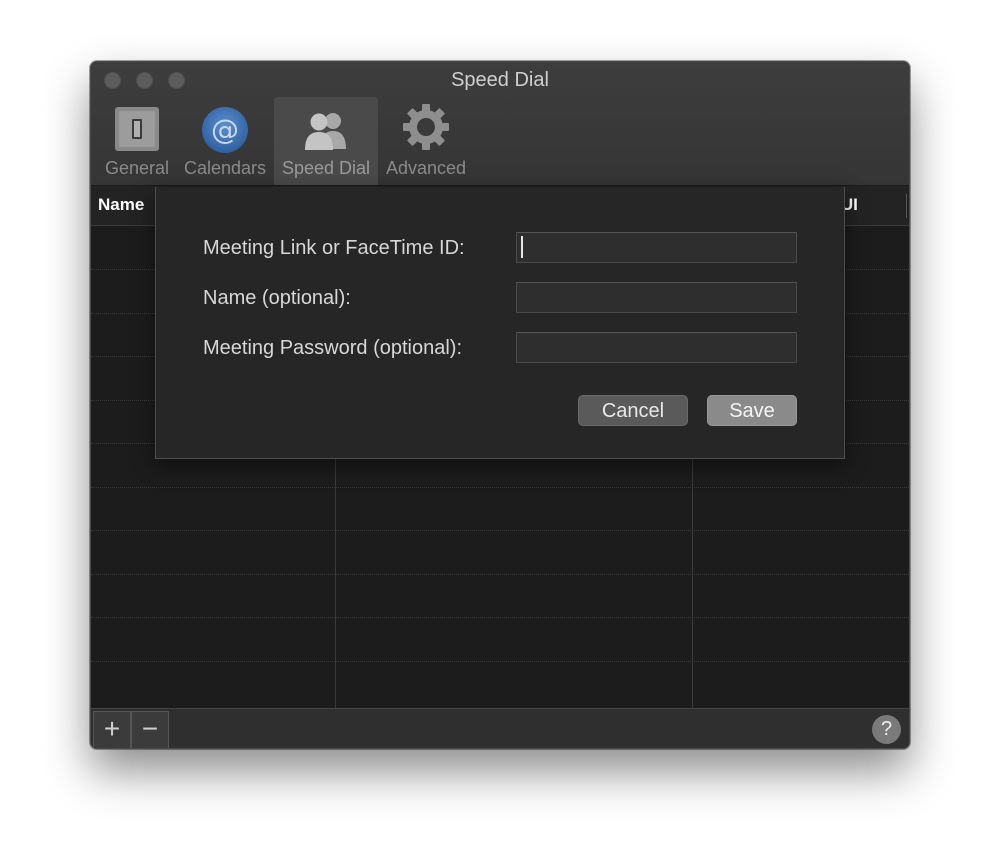  Describe the element at coordinates (906, 206) in the screenshot. I see `column-separator` at that location.